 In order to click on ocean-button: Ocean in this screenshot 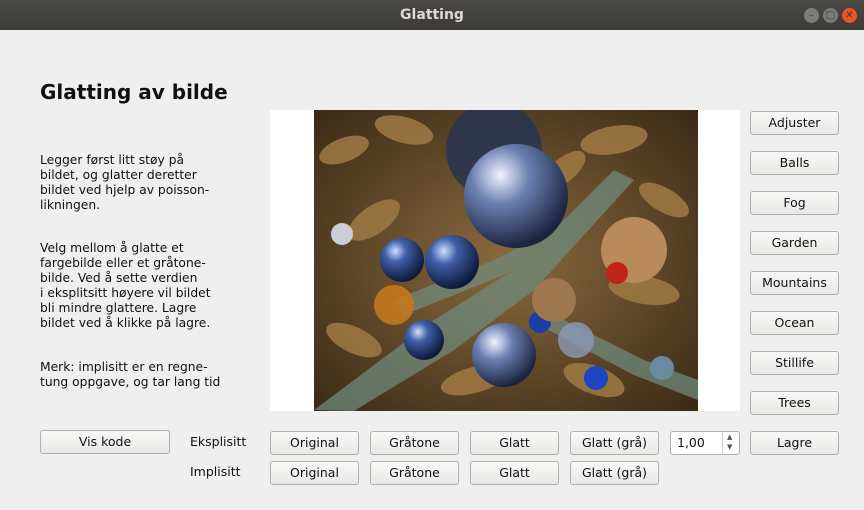, I will do `click(794, 323)`.